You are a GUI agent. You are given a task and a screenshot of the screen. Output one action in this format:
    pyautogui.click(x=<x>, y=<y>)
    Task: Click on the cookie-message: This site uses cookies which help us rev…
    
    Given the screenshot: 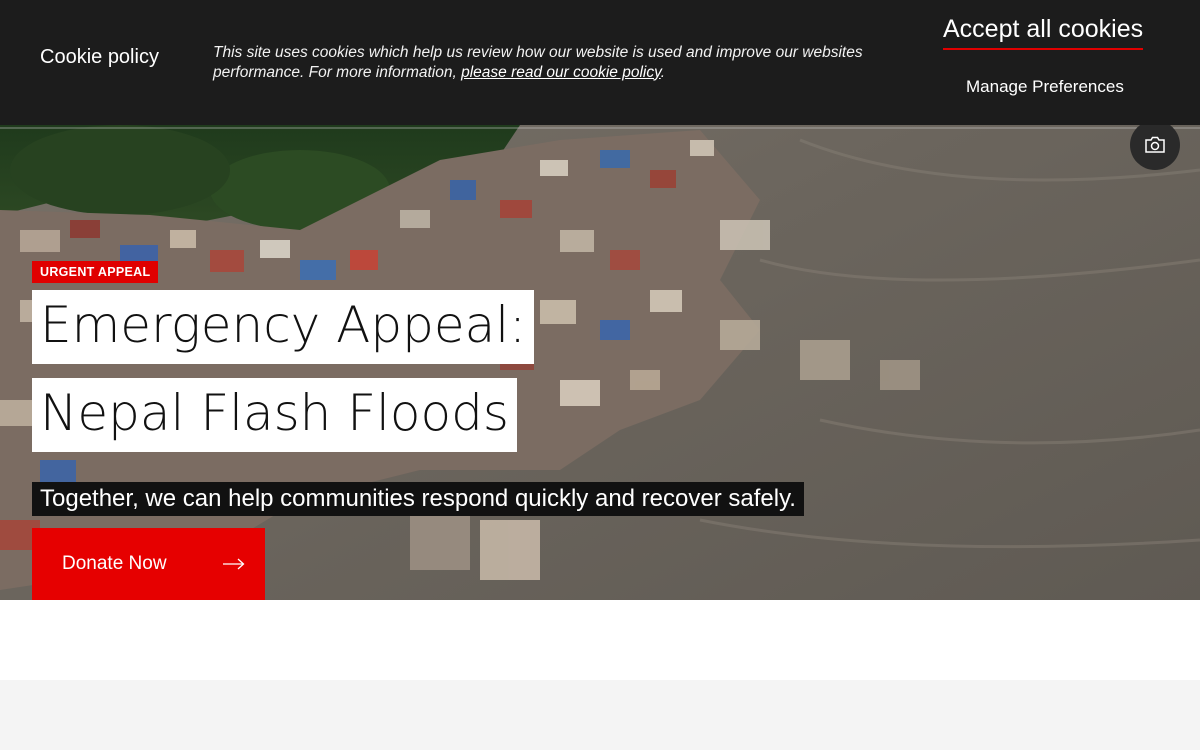 What is the action you would take?
    pyautogui.click(x=543, y=62)
    